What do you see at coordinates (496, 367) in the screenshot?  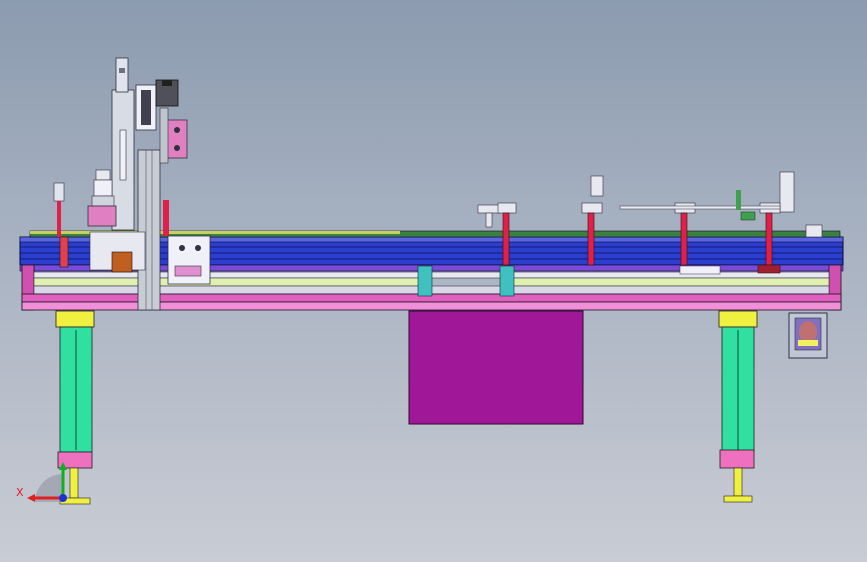 I see `electrical-cabinet` at bounding box center [496, 367].